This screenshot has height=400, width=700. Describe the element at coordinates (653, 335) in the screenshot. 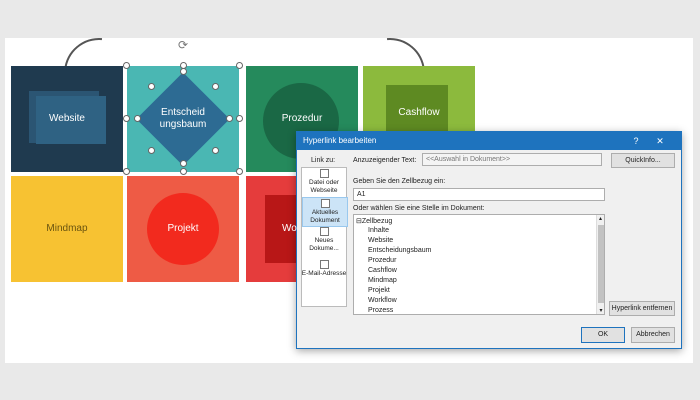

I see `cancel-button: Abbrechen` at that location.